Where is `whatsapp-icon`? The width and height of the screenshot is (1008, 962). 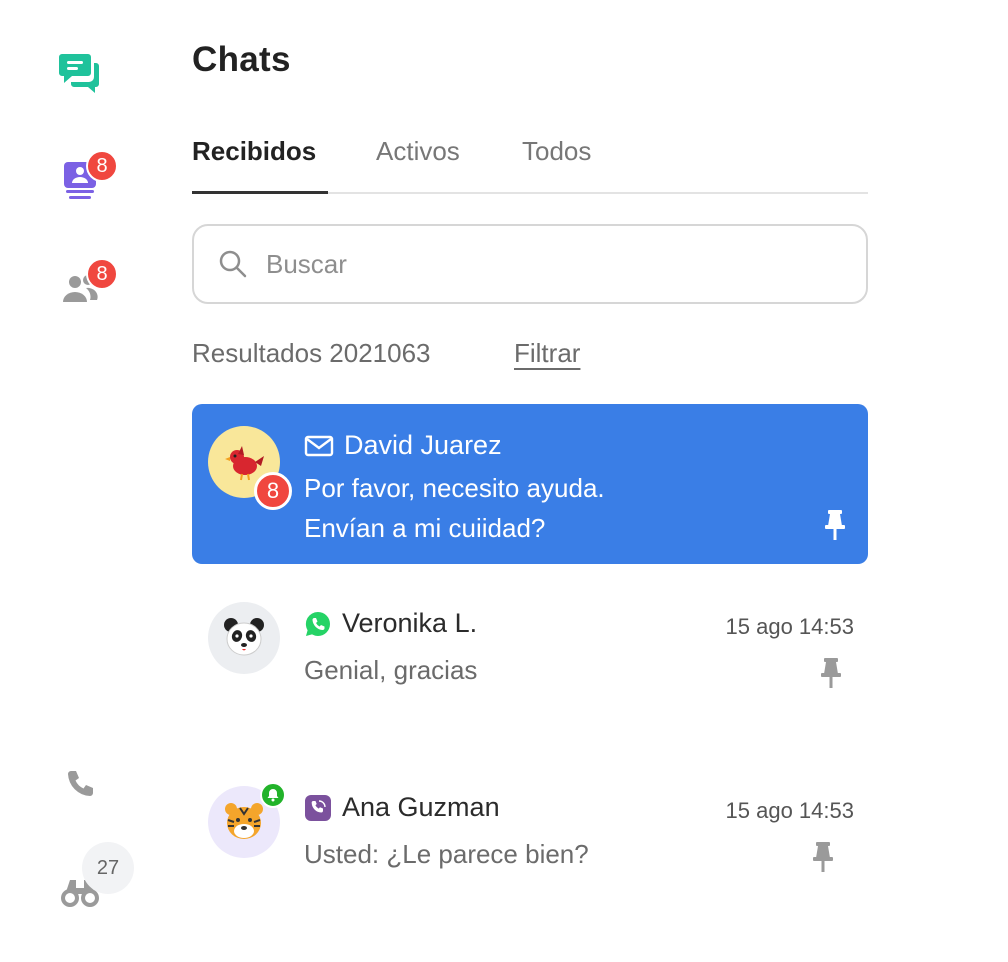 whatsapp-icon is located at coordinates (317, 623).